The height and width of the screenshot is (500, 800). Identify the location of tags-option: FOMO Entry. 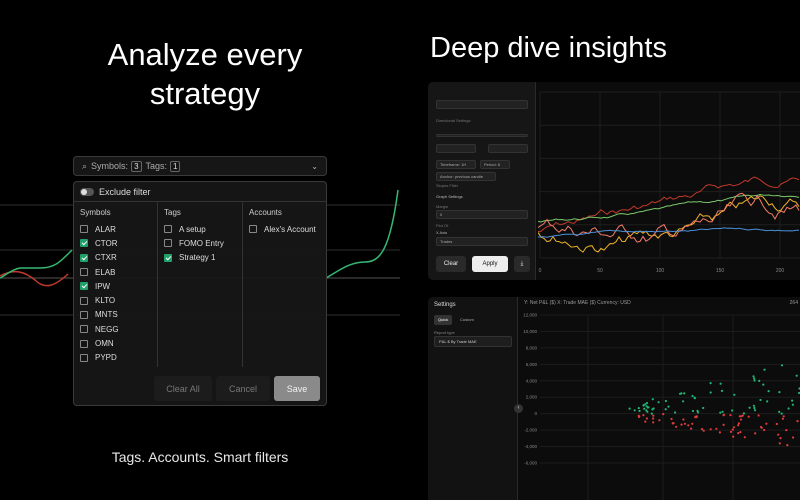
(200, 243).